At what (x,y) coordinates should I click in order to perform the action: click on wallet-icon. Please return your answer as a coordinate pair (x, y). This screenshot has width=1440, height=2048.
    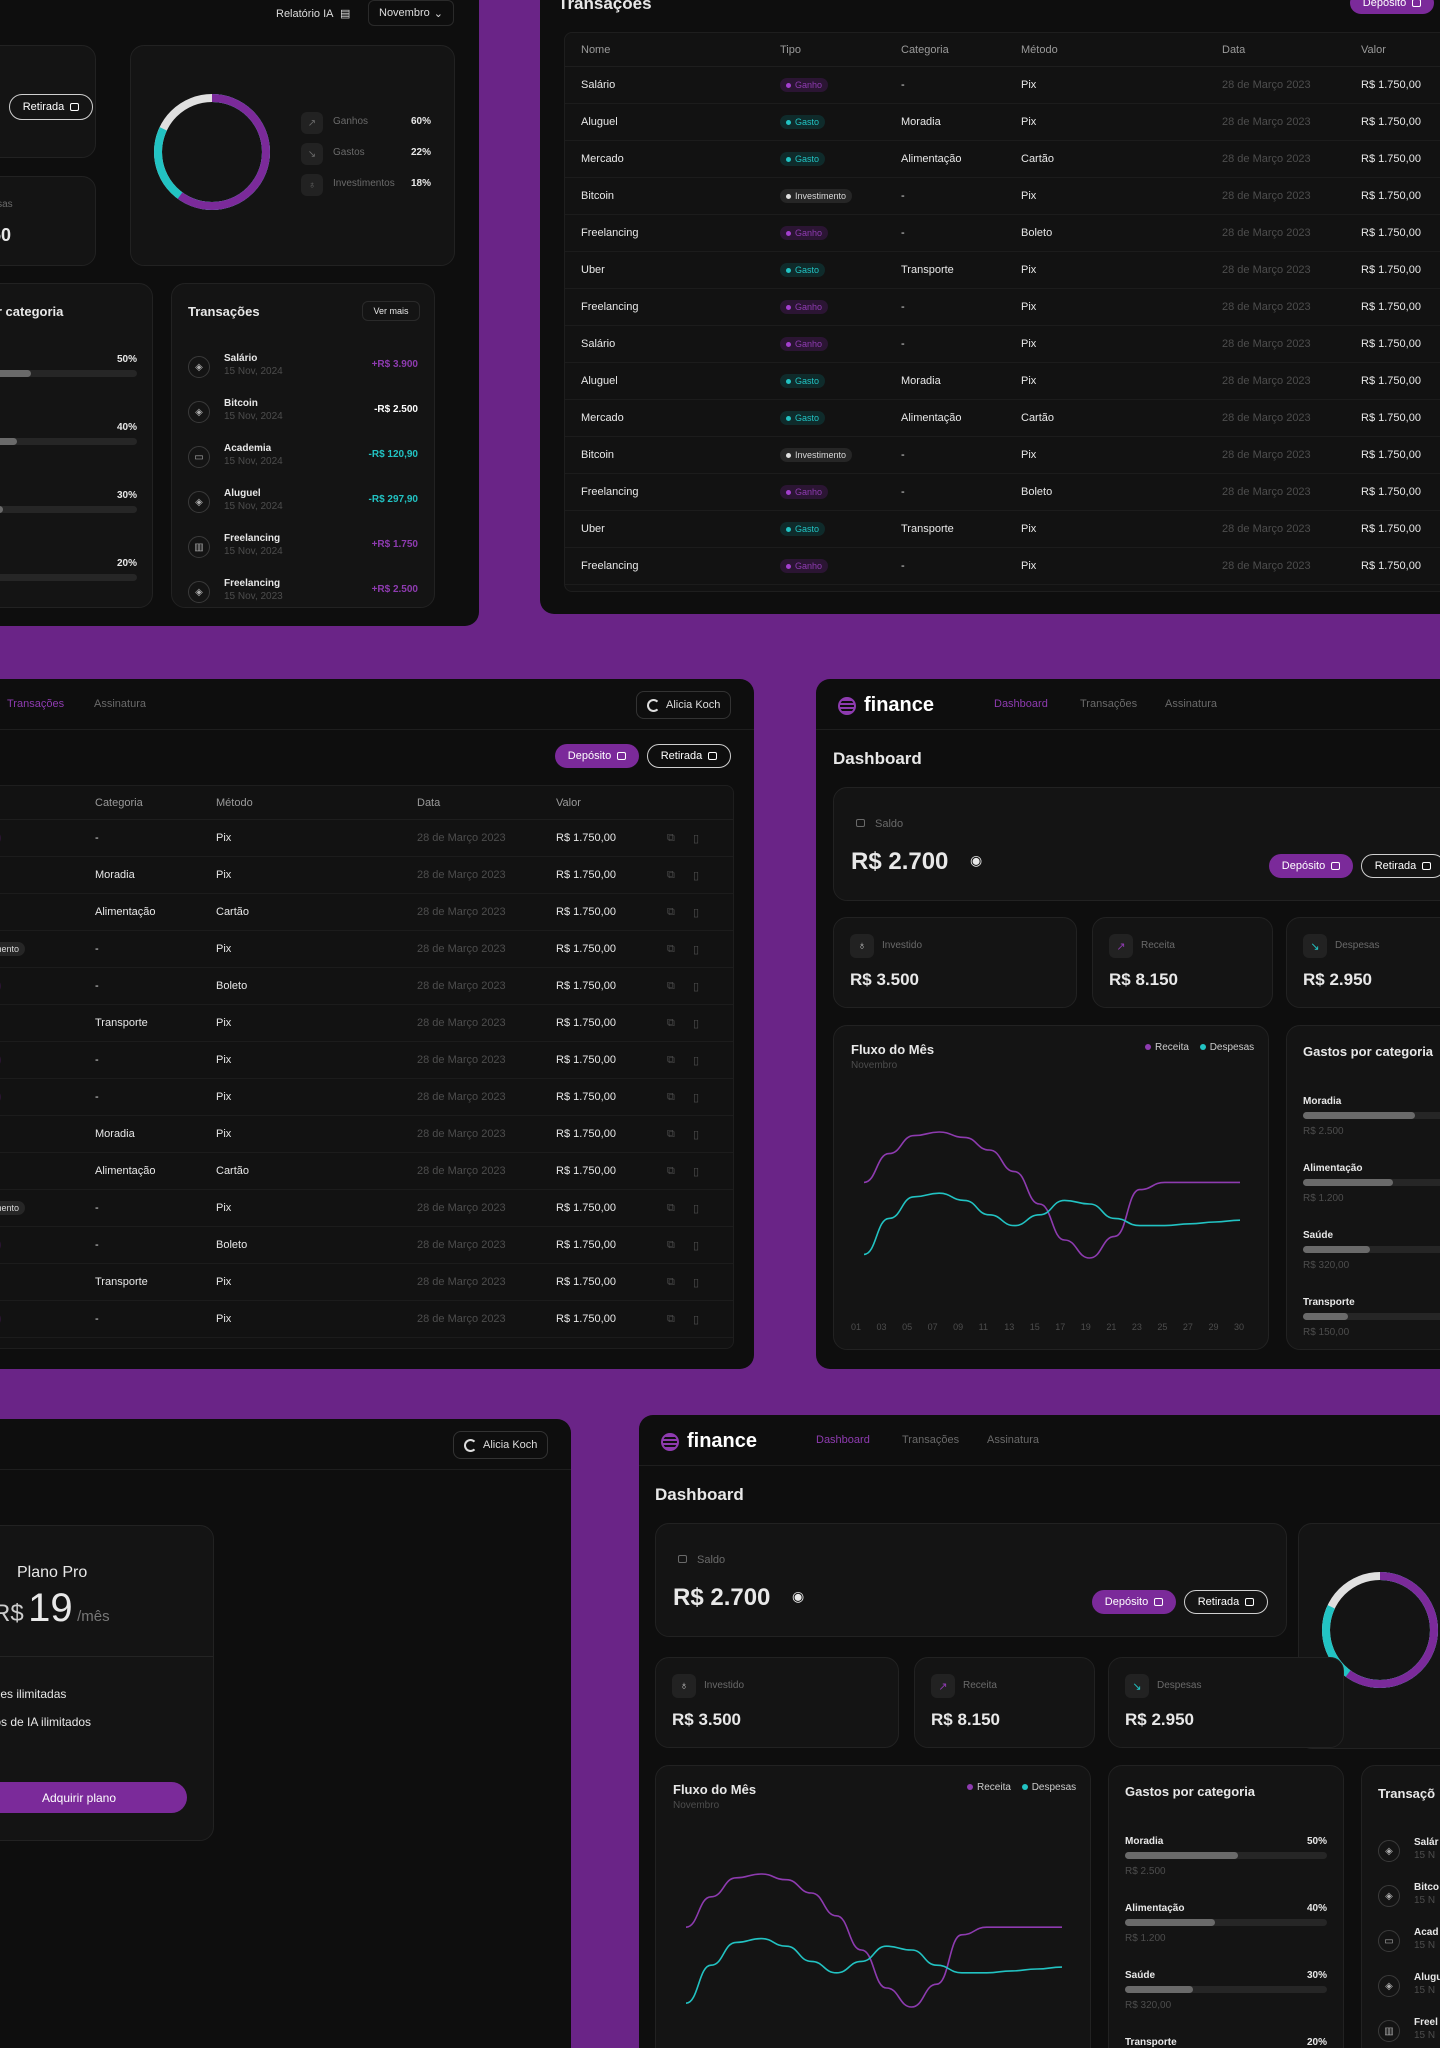
    Looking at the image, I should click on (1427, 866).